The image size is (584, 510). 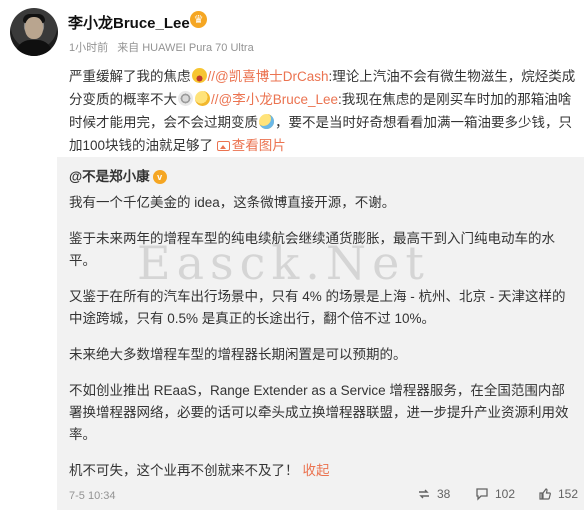 I want to click on post-text-segment: 严重缓解了我的焦虑, so click(x=130, y=76).